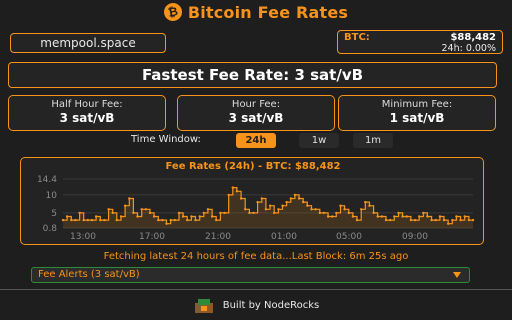 The height and width of the screenshot is (320, 512). I want to click on fee-alerts-label: Fee Alerts (3 sat/vB), so click(89, 274).